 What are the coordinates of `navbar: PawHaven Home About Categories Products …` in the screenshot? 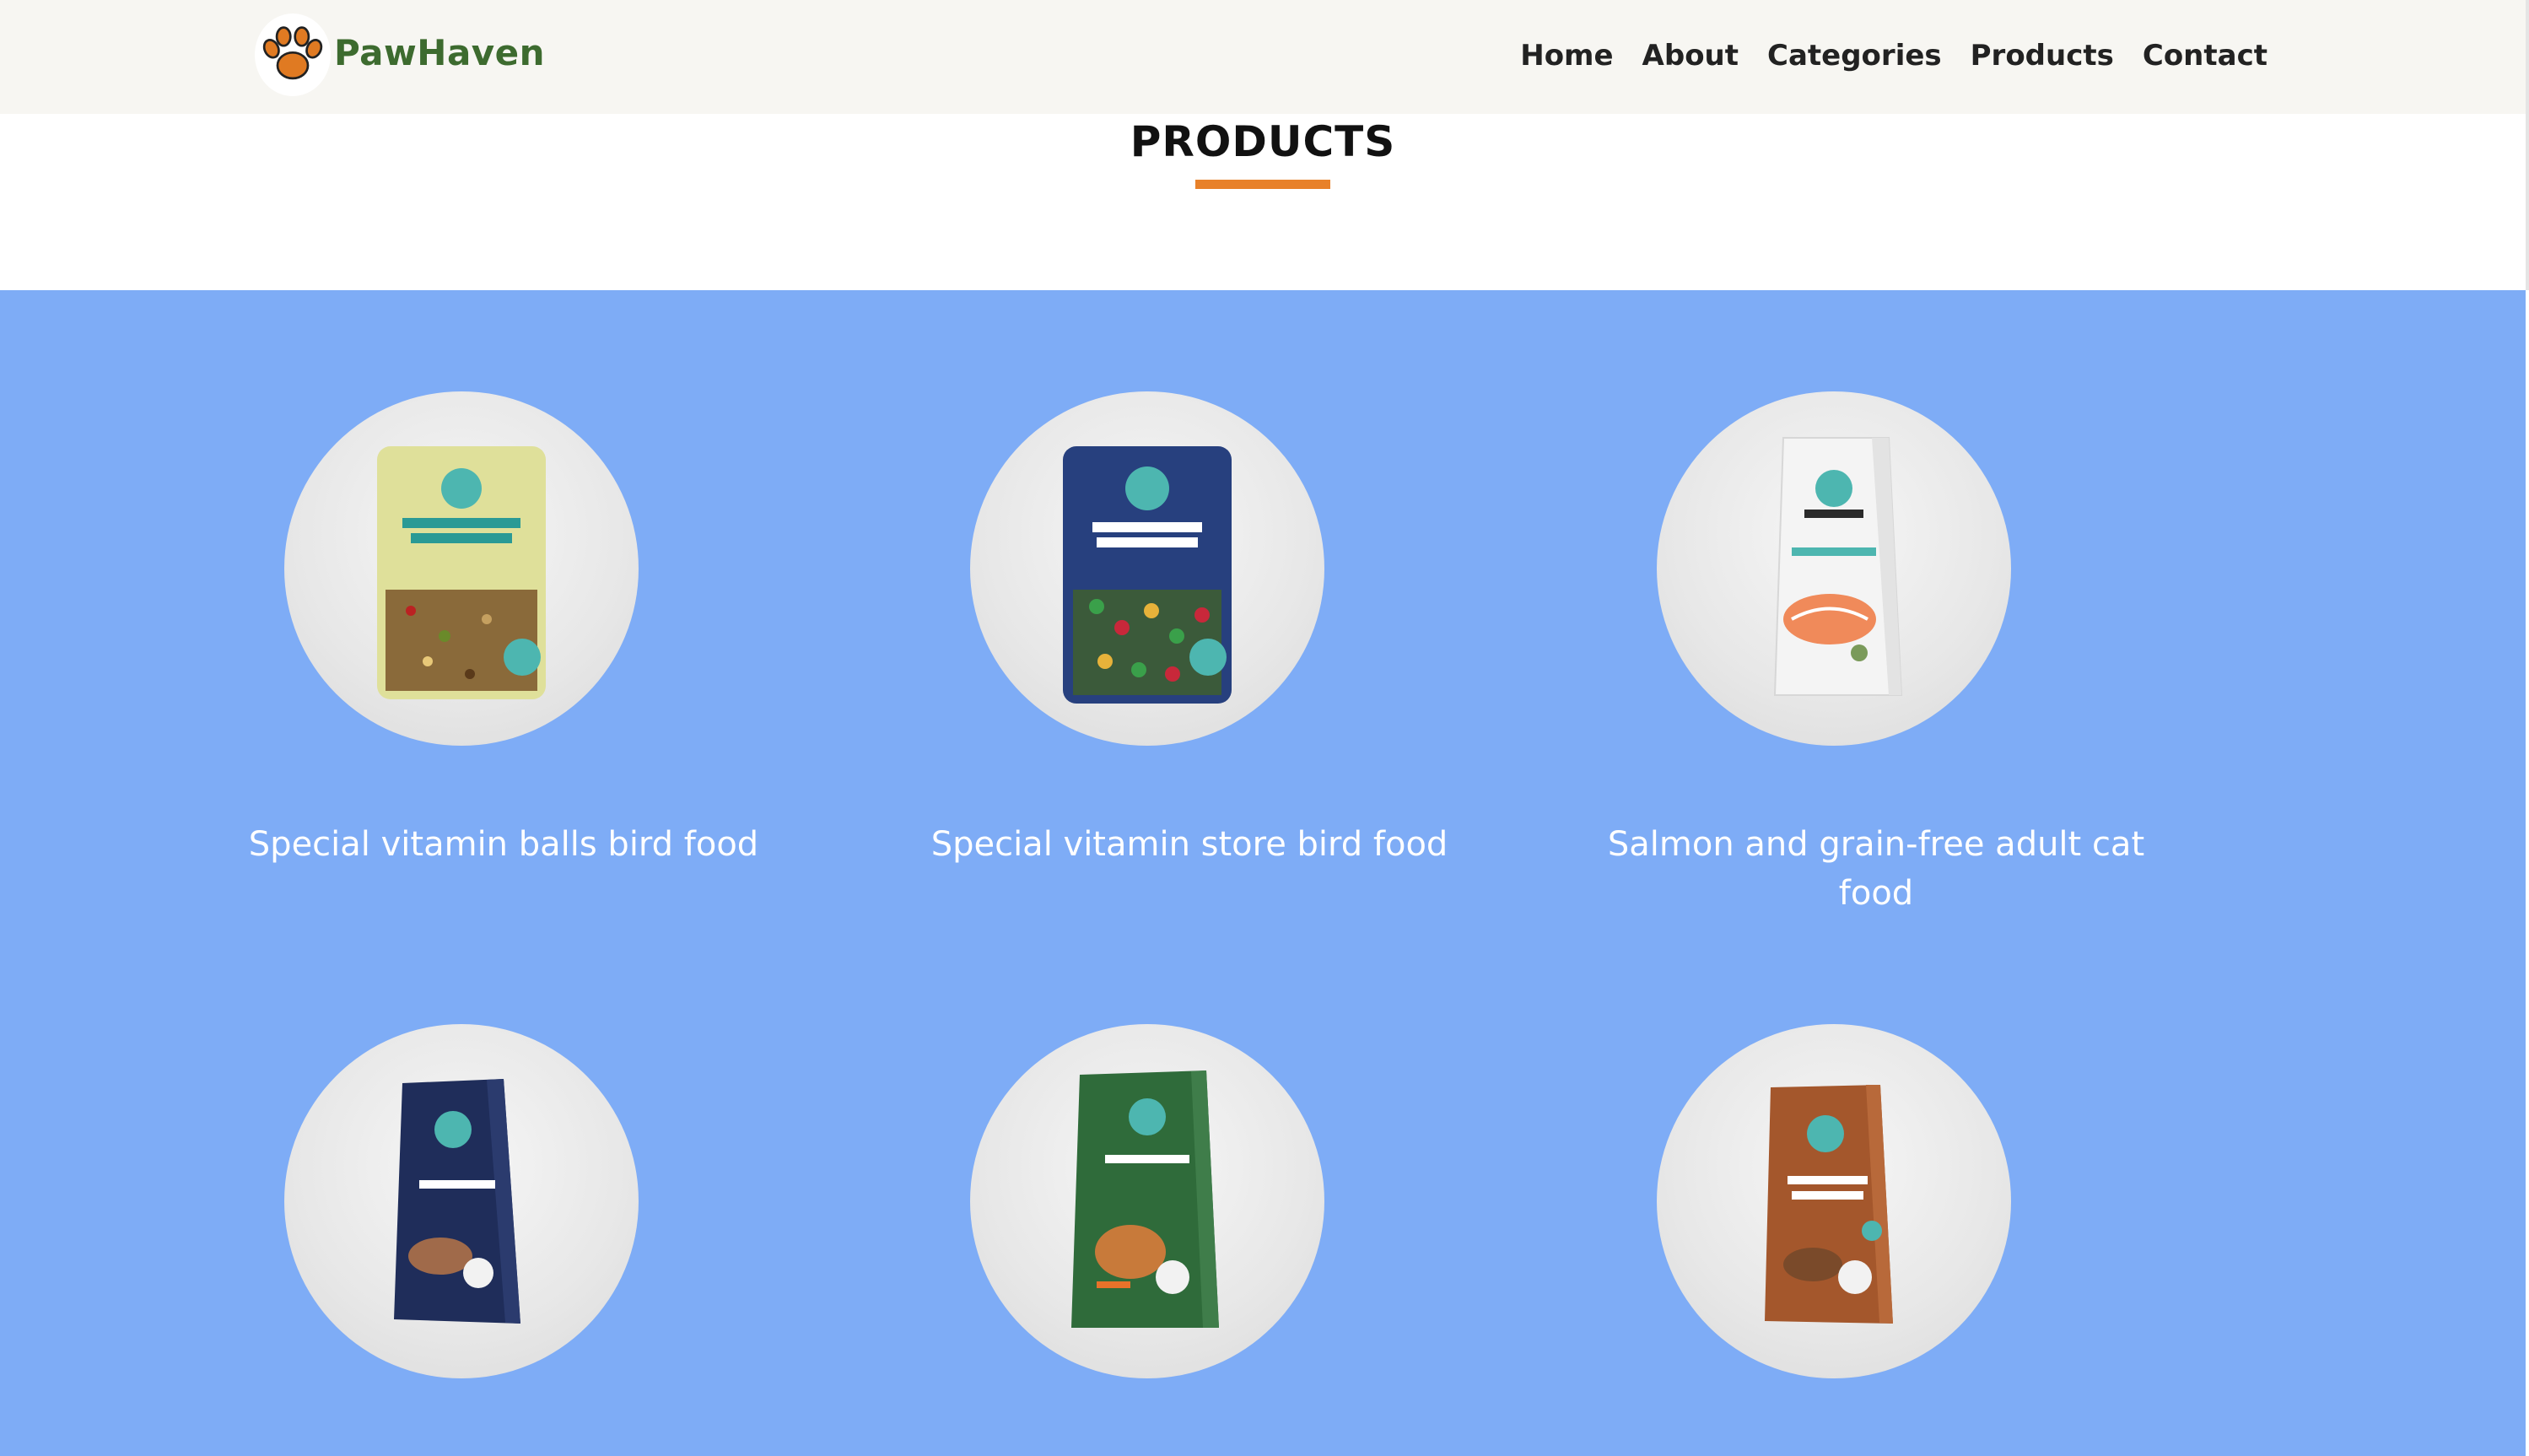 It's located at (1265, 57).